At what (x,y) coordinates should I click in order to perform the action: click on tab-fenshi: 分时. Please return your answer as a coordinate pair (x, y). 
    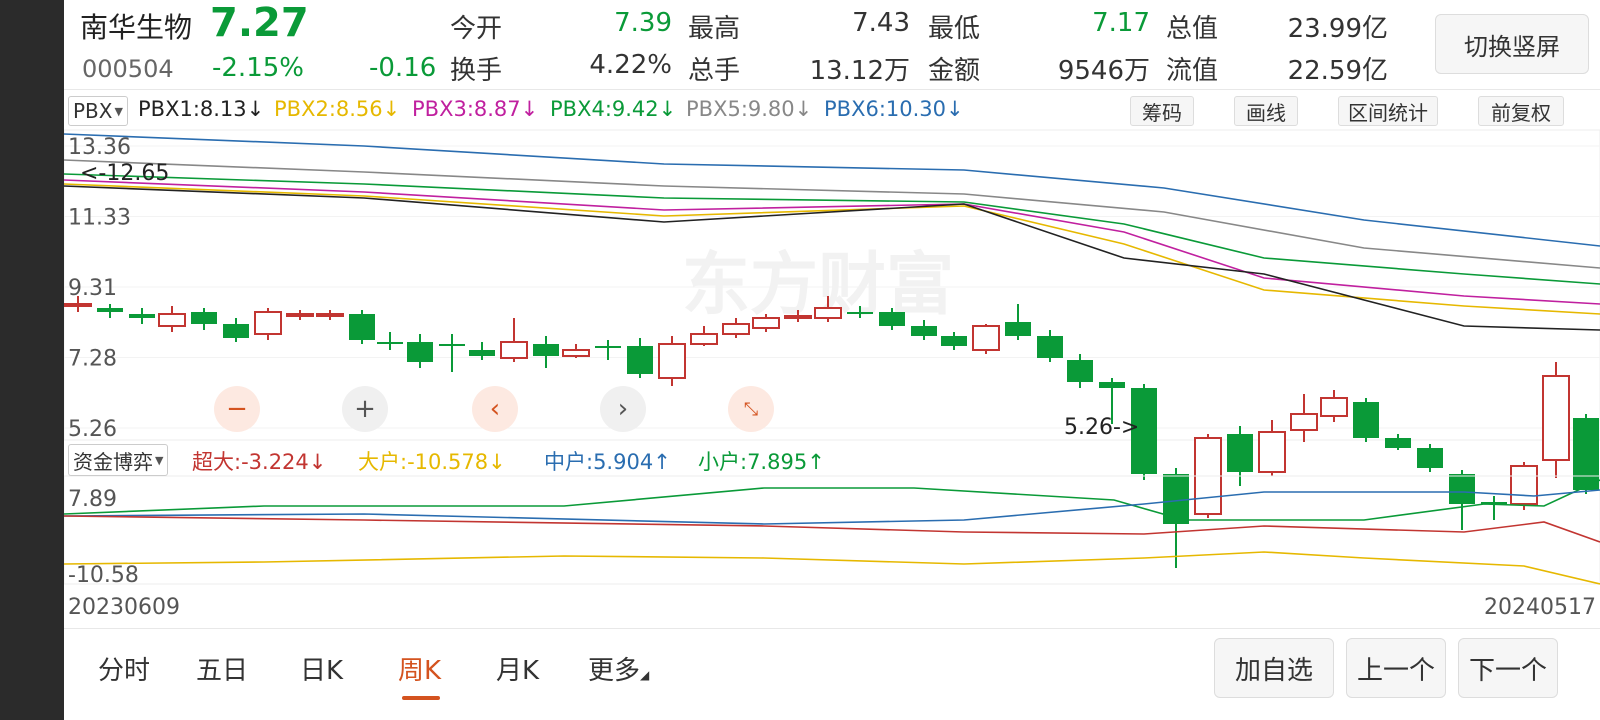
    Looking at the image, I should click on (124, 668).